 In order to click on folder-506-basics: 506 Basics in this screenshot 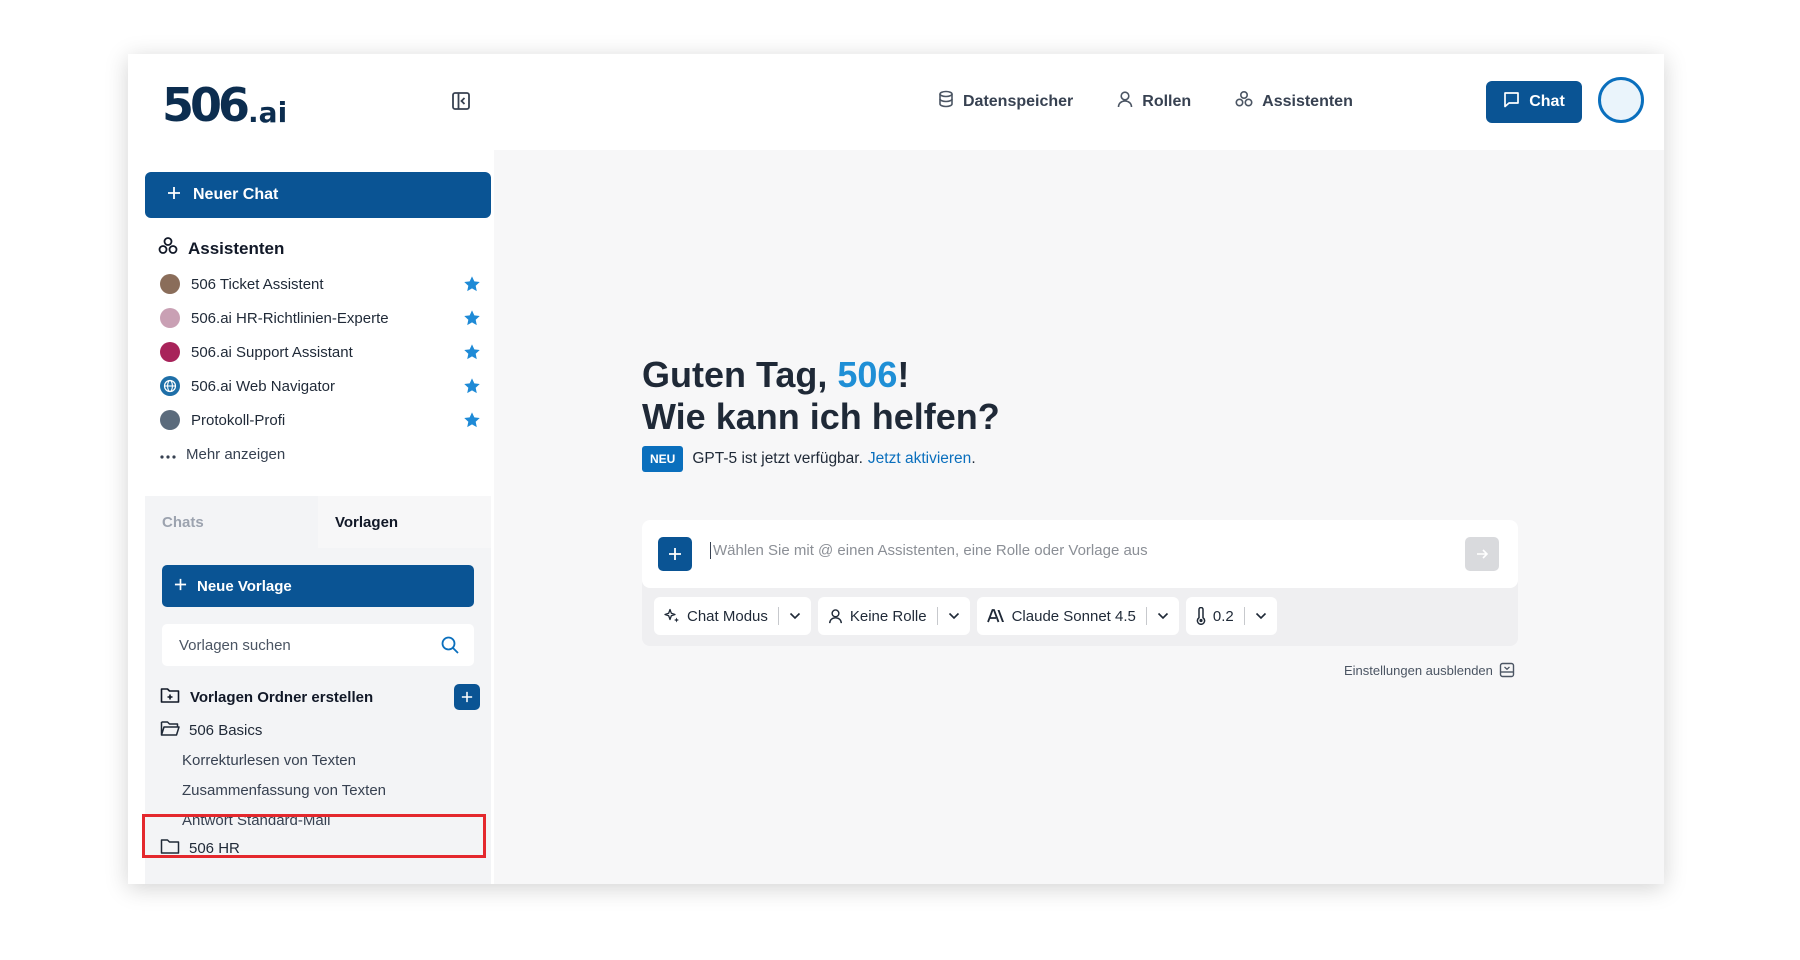, I will do `click(211, 730)`.